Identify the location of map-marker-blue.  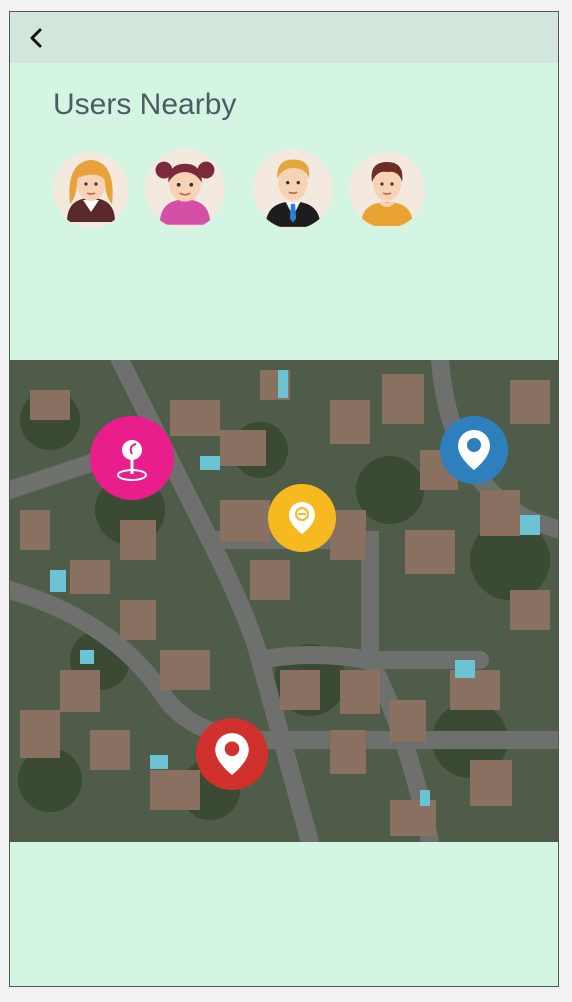
(474, 450).